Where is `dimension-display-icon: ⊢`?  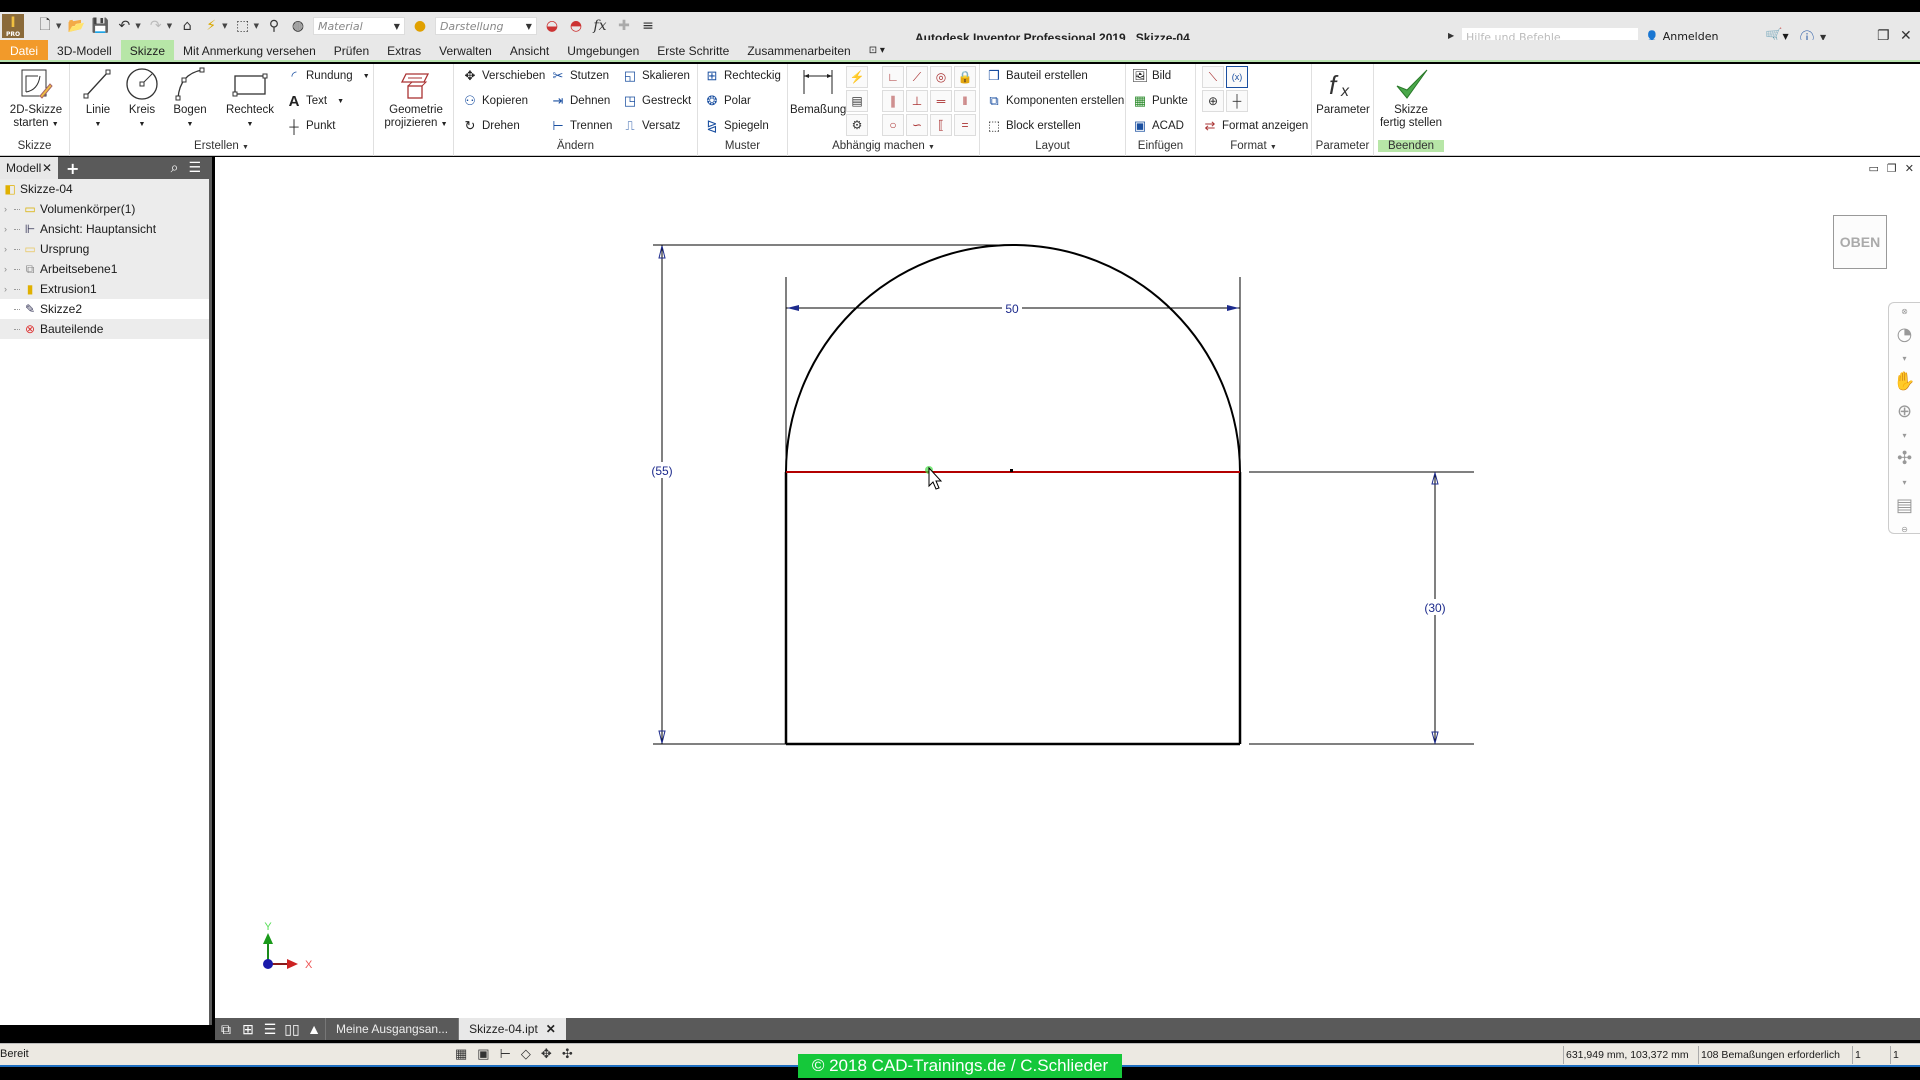
dimension-display-icon: ⊢ is located at coordinates (505, 1054).